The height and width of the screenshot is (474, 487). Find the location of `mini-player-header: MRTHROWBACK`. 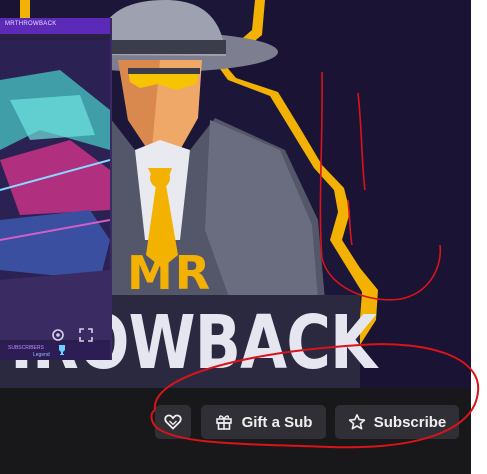

mini-player-header: MRTHROWBACK is located at coordinates (55, 26).